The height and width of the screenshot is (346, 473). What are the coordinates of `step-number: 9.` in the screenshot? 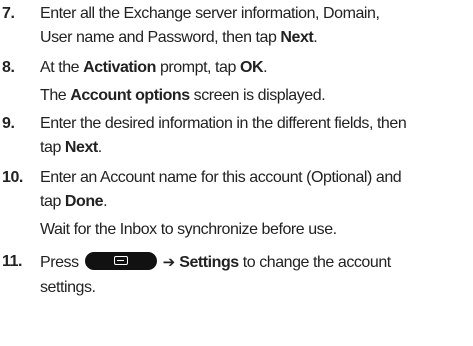 It's located at (8, 123).